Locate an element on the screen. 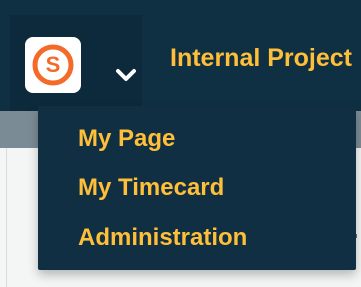 This screenshot has height=287, width=361. svg-text: S is located at coordinates (53, 64).